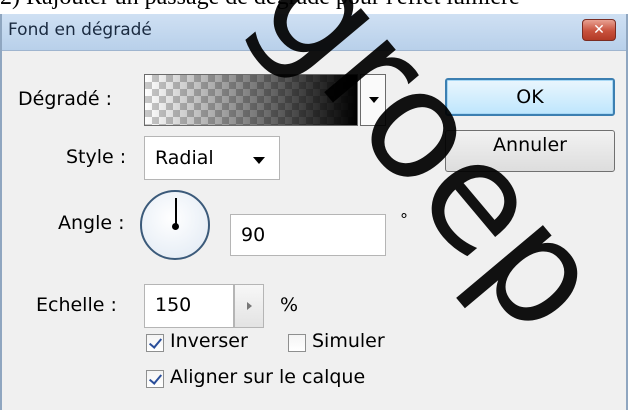 The image size is (638, 410). What do you see at coordinates (289, 305) in the screenshot?
I see `percent-symbol: %` at bounding box center [289, 305].